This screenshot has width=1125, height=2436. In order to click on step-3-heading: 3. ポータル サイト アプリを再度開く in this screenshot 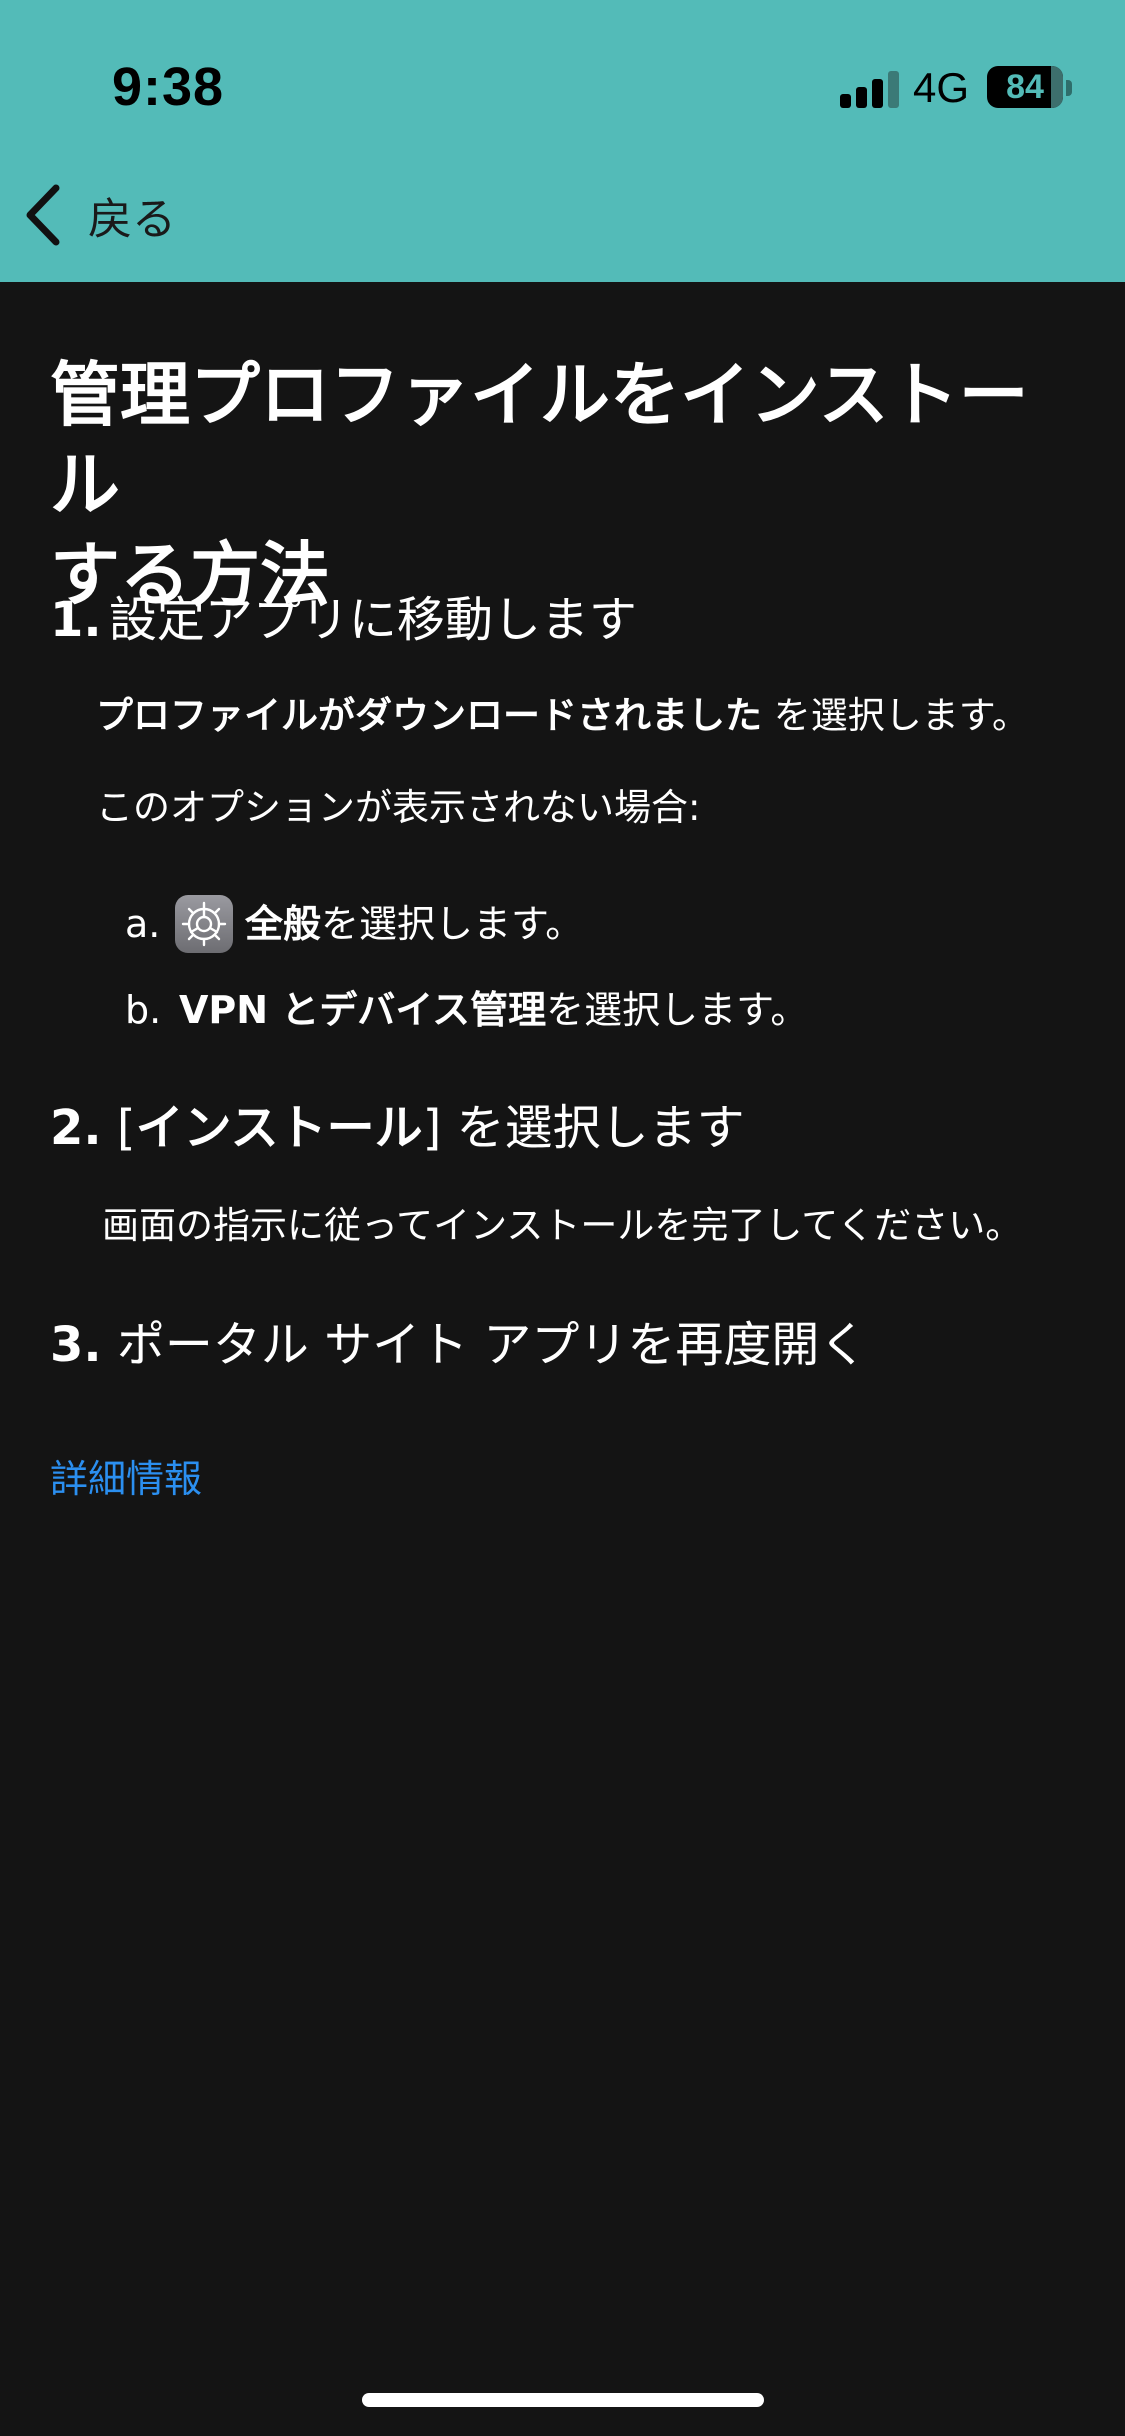, I will do `click(458, 1345)`.